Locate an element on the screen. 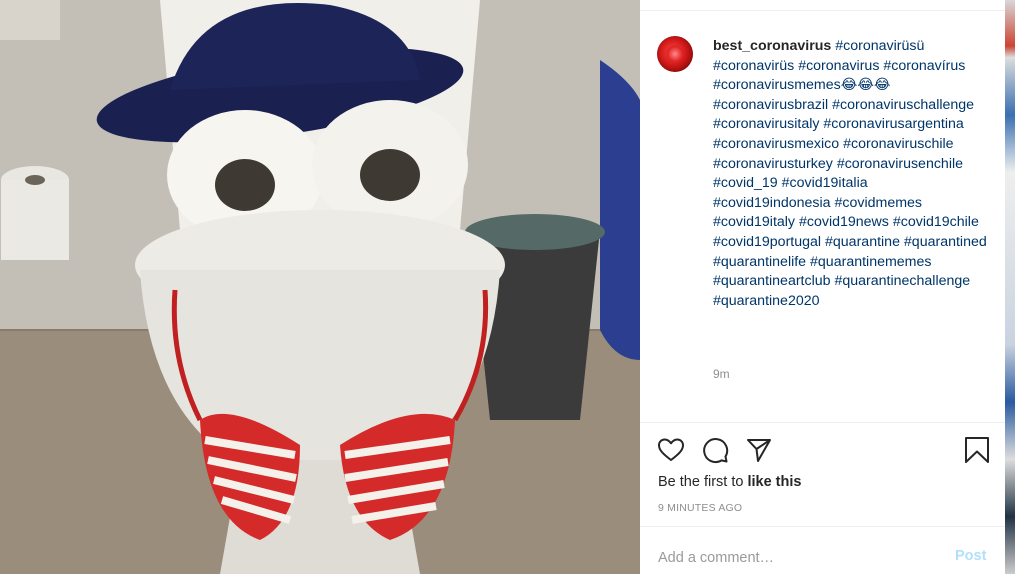 Image resolution: width=1015 pixels, height=574 pixels. likes-summary: Be the first to like this is located at coordinates (729, 482).